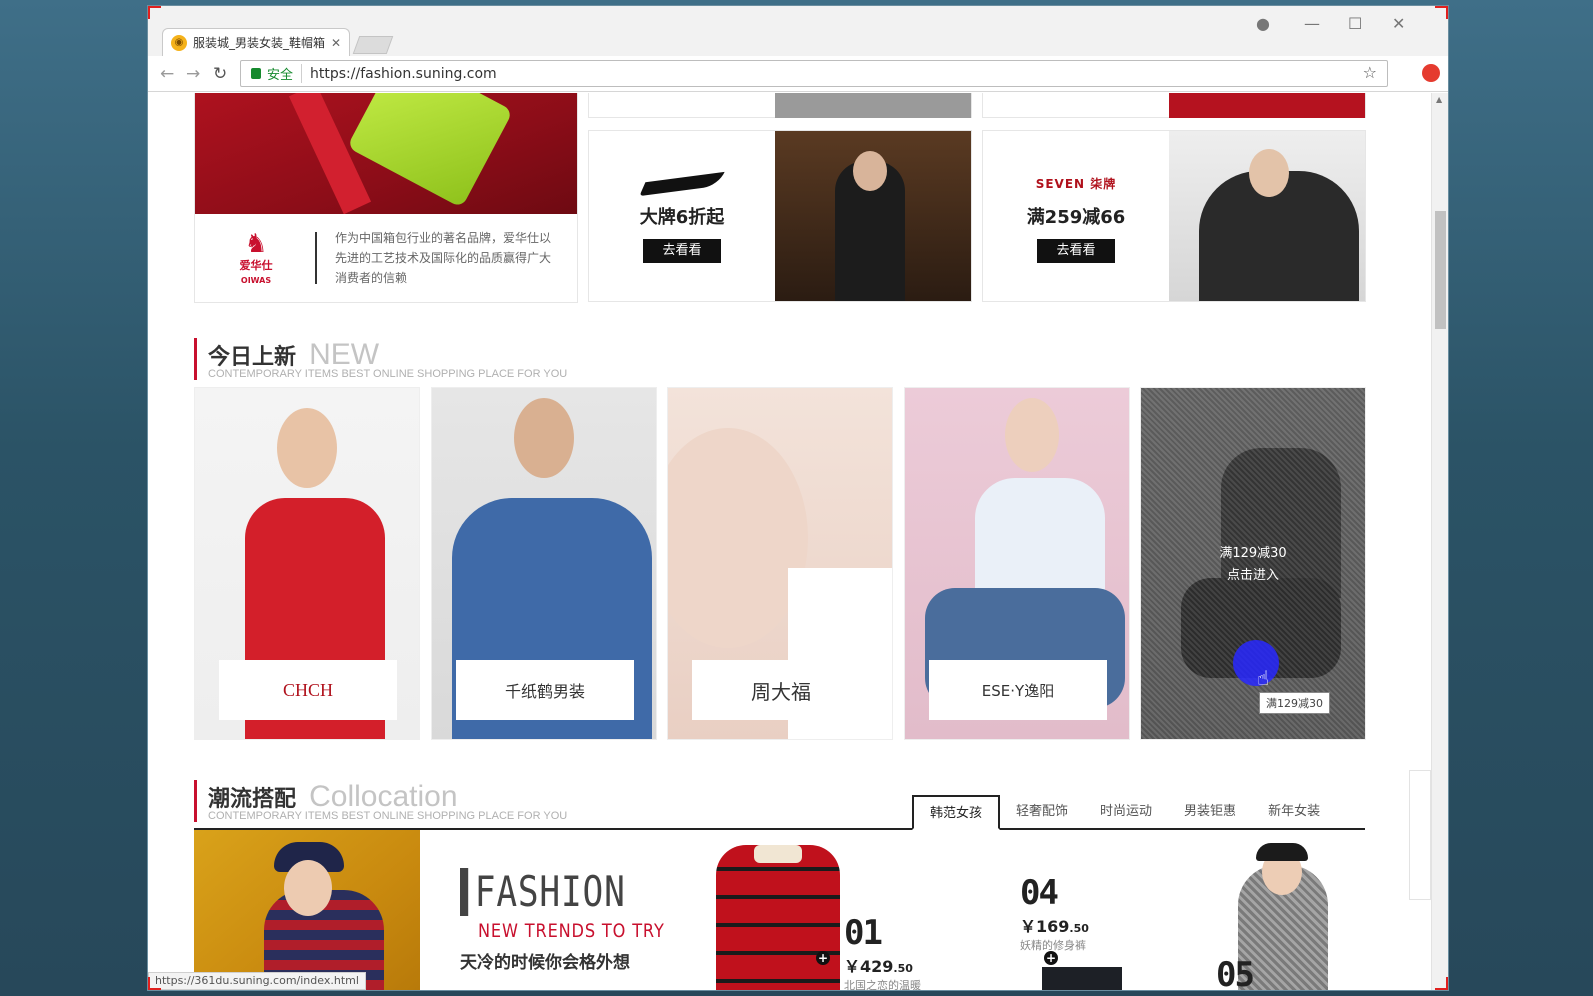 Image resolution: width=1593 pixels, height=996 pixels. What do you see at coordinates (1282, 852) in the screenshot?
I see `model-hat` at bounding box center [1282, 852].